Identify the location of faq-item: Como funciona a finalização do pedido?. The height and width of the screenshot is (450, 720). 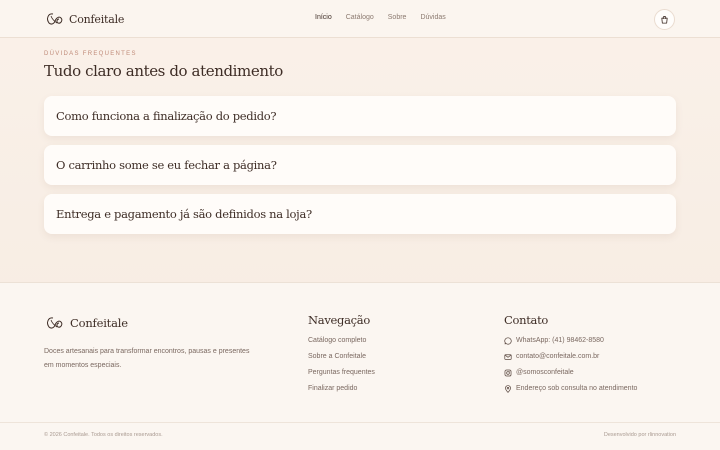
(360, 116).